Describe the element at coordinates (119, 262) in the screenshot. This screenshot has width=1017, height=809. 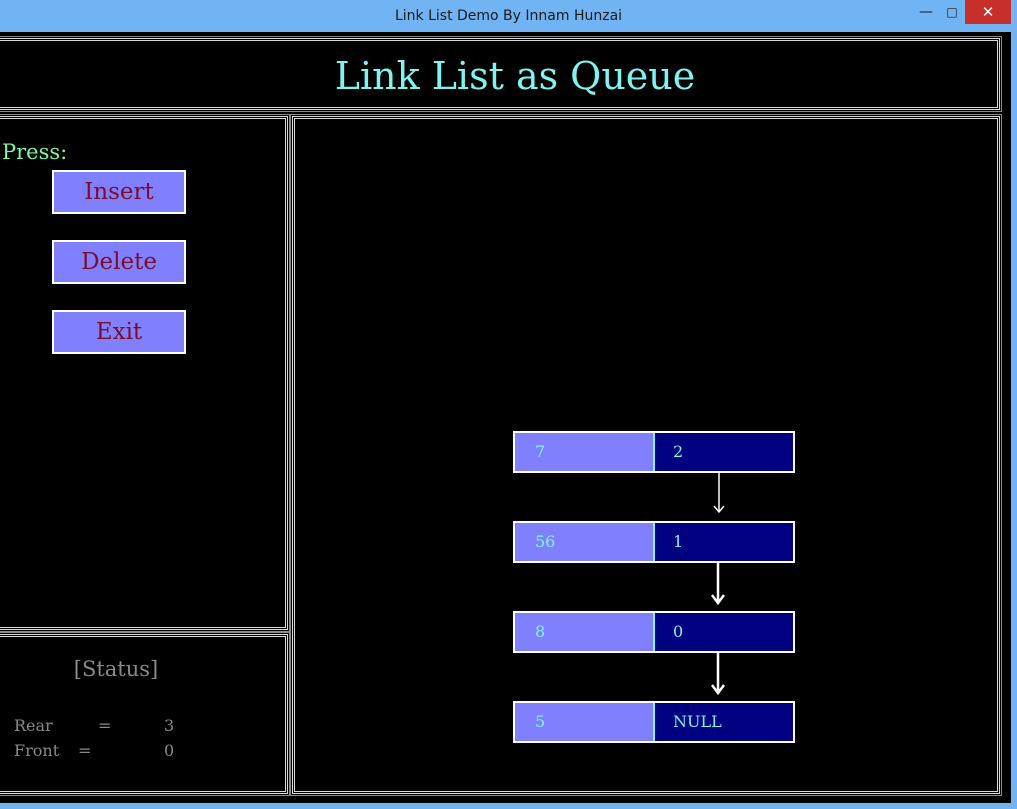
I see `delete-button: Delete` at that location.